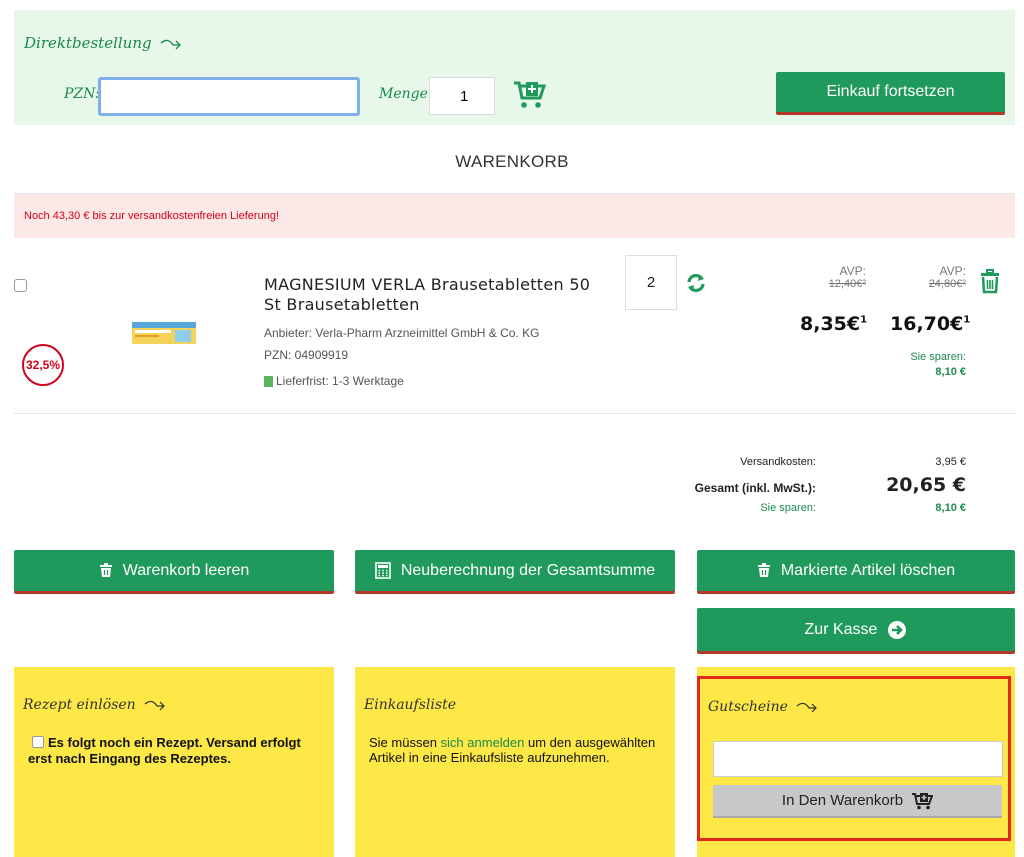 Image resolution: width=1024 pixels, height=857 pixels. I want to click on clear-cart-button: Warenkorb leeren, so click(174, 572).